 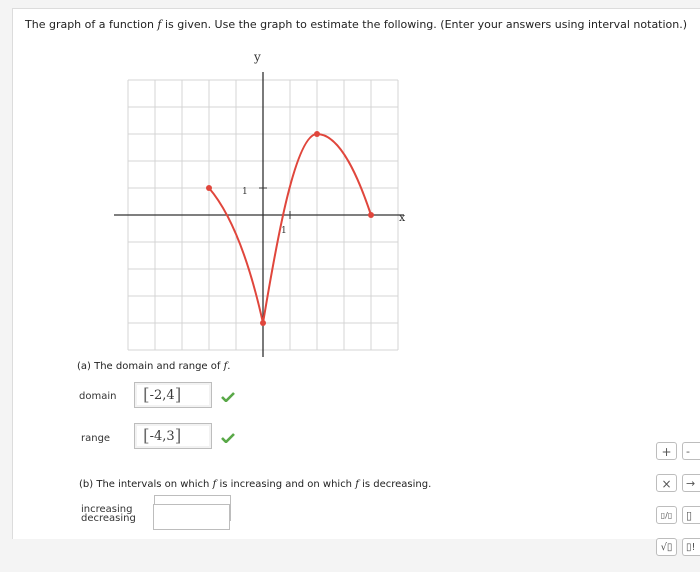 I want to click on part-a-title: (a) The domain and range of f., so click(x=154, y=366).